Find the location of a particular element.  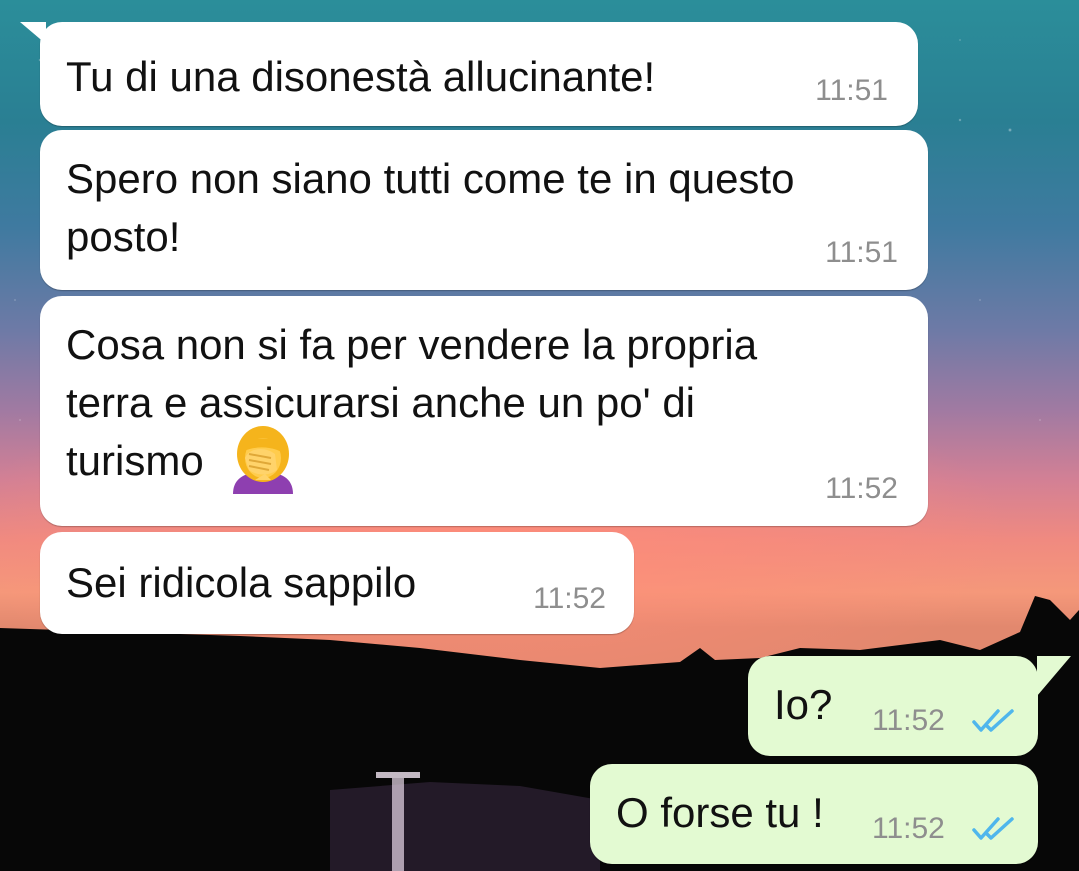

message-text: Sei ridicola sappilo is located at coordinates (241, 582).